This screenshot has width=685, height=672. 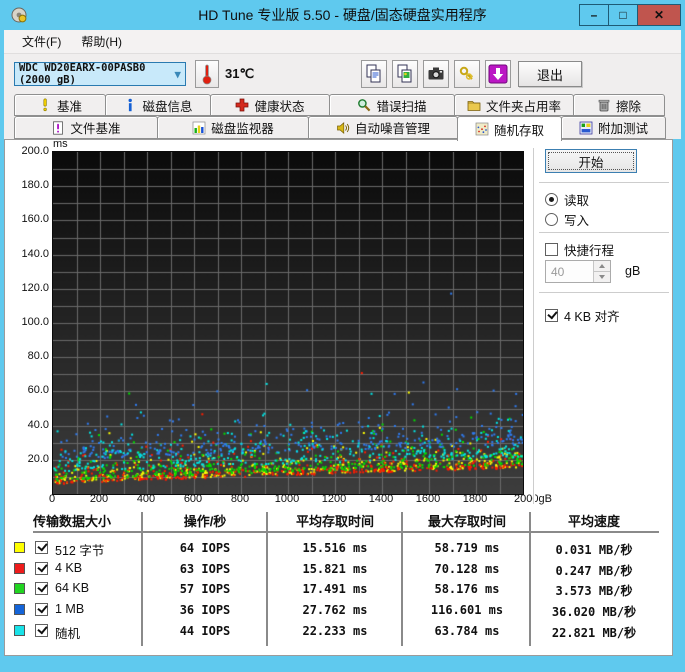 What do you see at coordinates (467, 74) in the screenshot?
I see `options-button` at bounding box center [467, 74].